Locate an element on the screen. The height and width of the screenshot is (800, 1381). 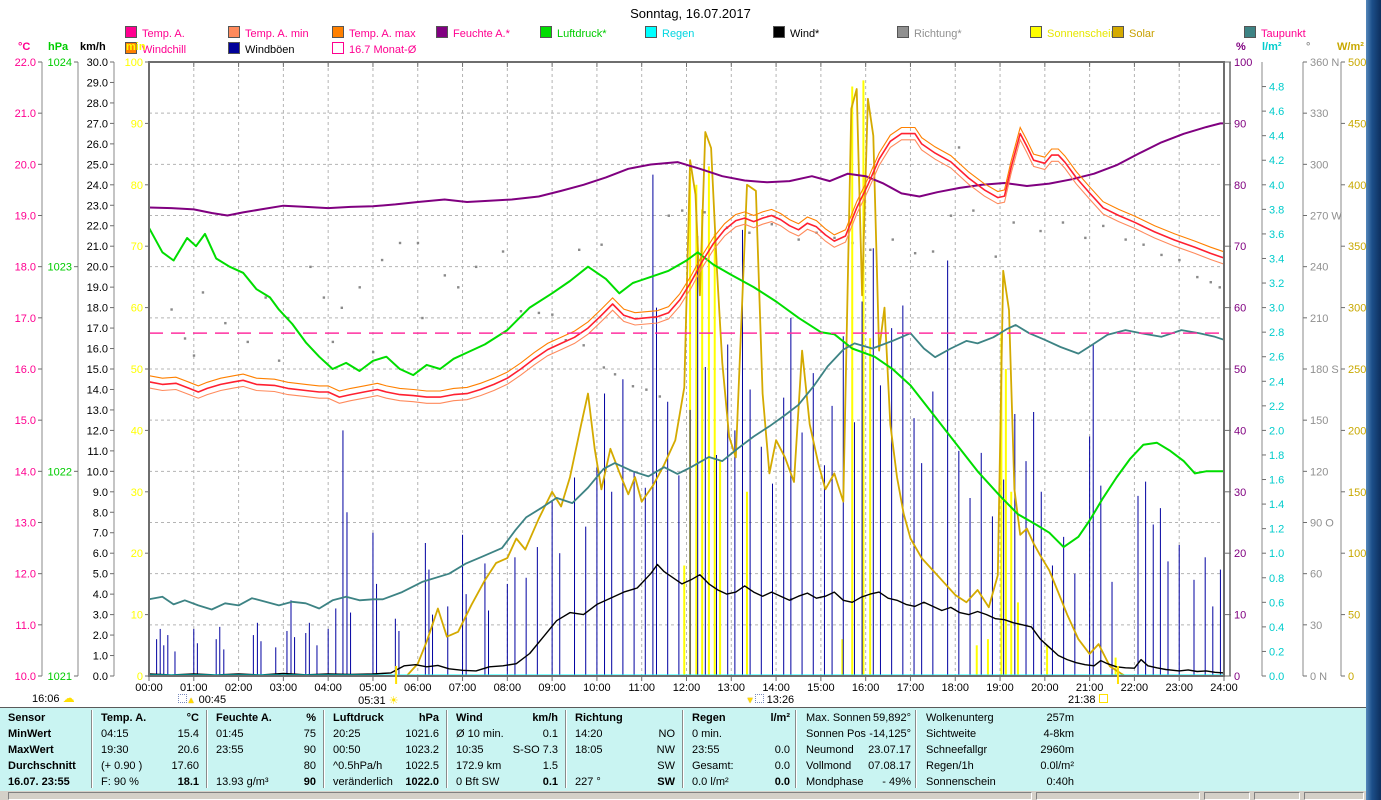
table-cell: Max. Sonnen 59,892° is located at coordinates (858, 718).